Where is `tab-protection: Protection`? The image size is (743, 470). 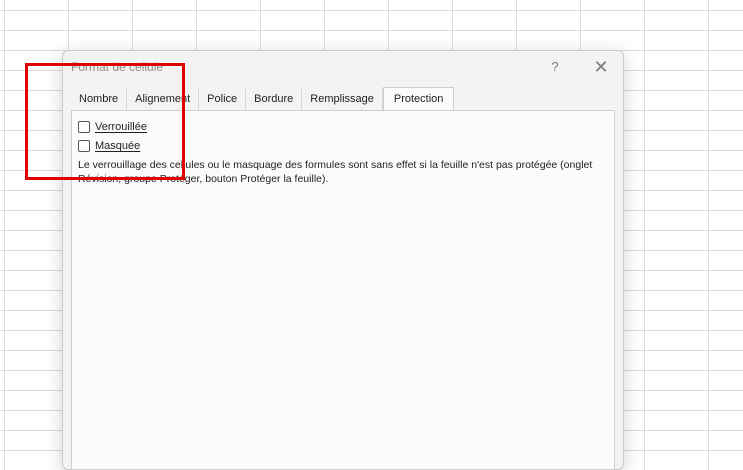
tab-protection: Protection is located at coordinates (418, 98).